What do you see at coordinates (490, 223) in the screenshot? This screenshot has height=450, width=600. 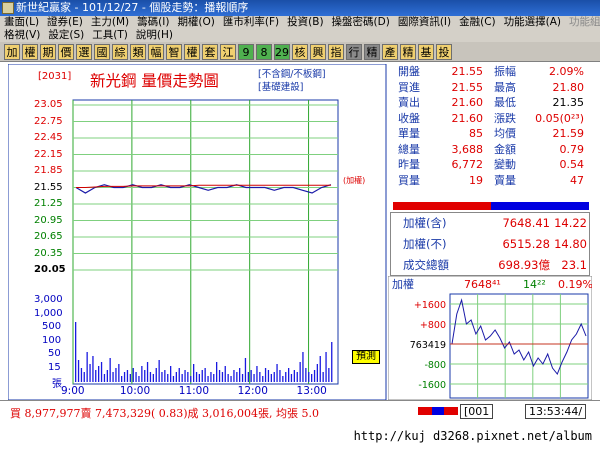 I see `index-row: 加權(含) 7648.41 14.22` at bounding box center [490, 223].